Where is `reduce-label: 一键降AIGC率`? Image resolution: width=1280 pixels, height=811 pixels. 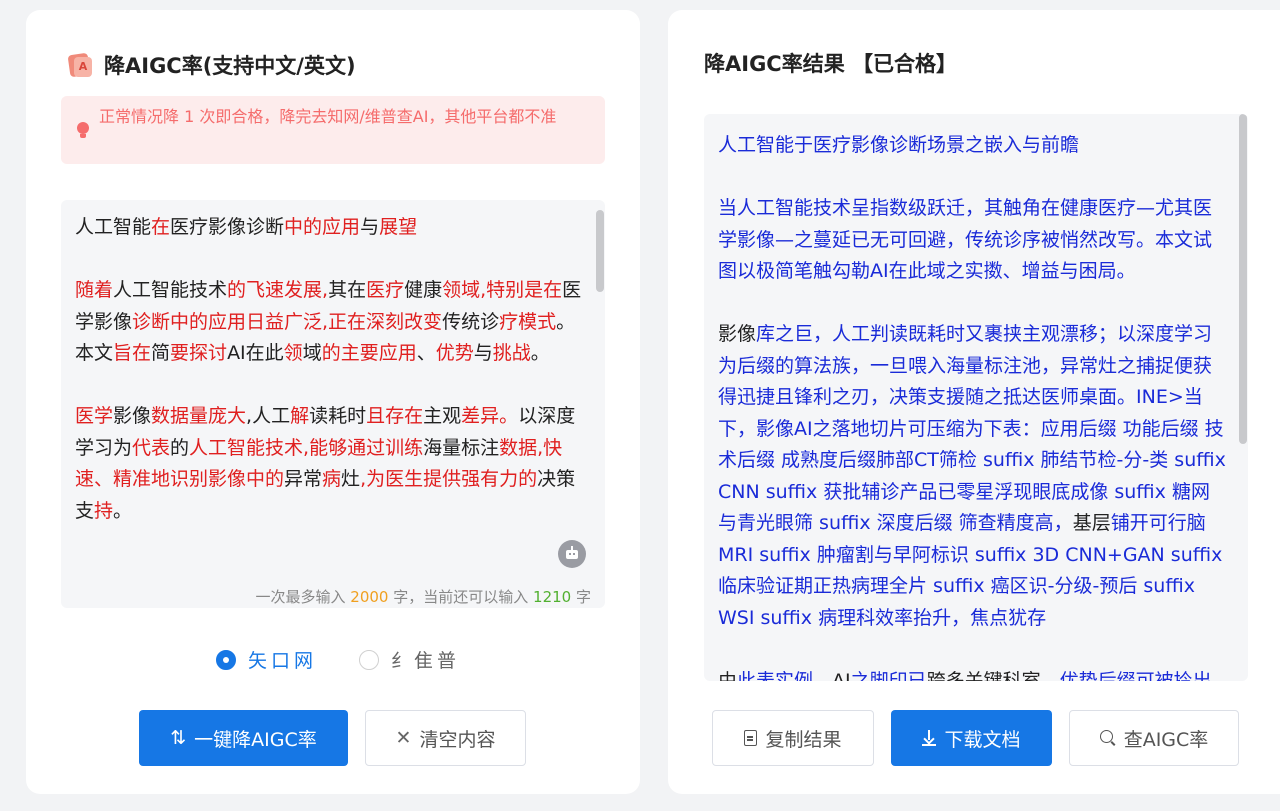 reduce-label: 一键降AIGC率 is located at coordinates (255, 739).